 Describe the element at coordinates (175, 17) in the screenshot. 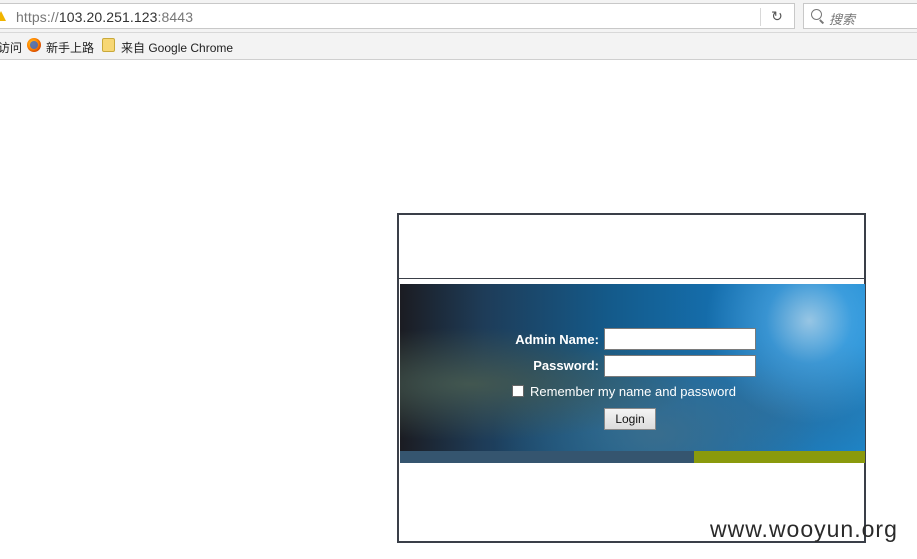

I see `url-port: :8443` at that location.